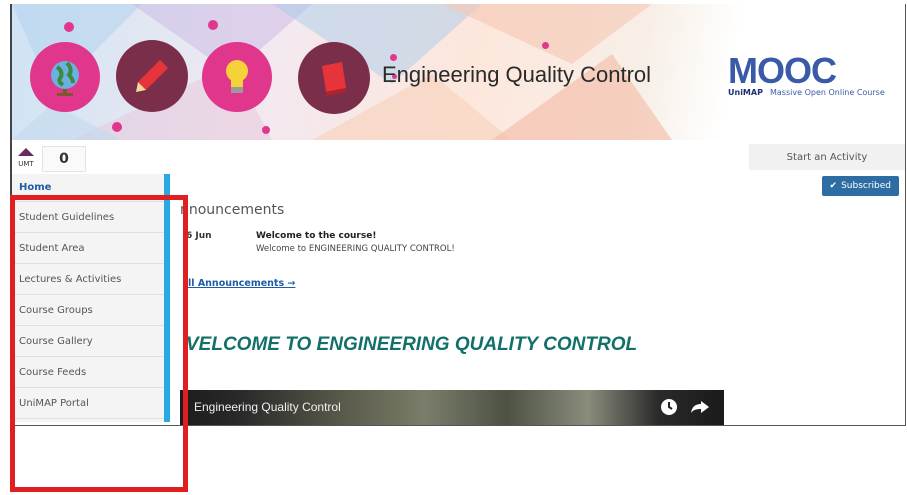 Image resolution: width=907 pixels, height=495 pixels. What do you see at coordinates (88, 403) in the screenshot?
I see `sidebar-item-unimap-portal: UniMAP Portal` at bounding box center [88, 403].